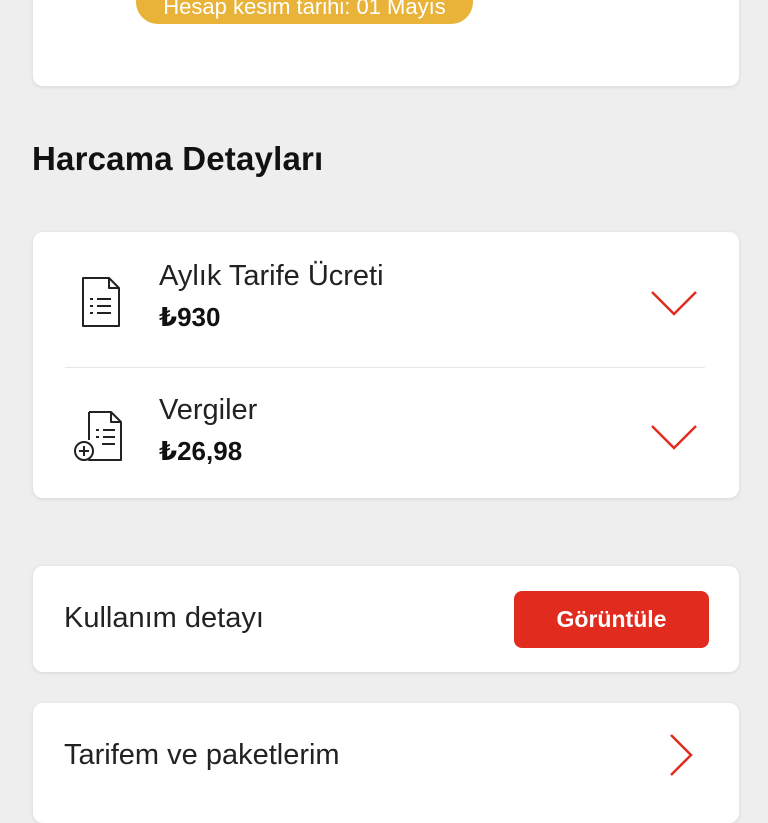 The width and height of the screenshot is (768, 823). What do you see at coordinates (178, 158) in the screenshot?
I see `section-title: Harcama Detayları` at bounding box center [178, 158].